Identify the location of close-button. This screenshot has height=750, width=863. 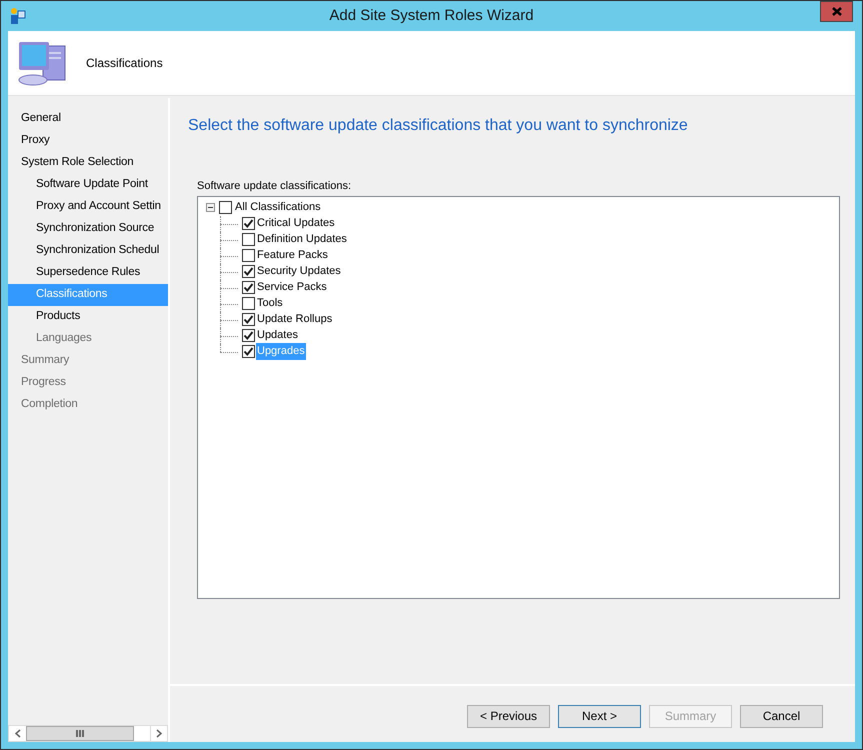
(836, 11).